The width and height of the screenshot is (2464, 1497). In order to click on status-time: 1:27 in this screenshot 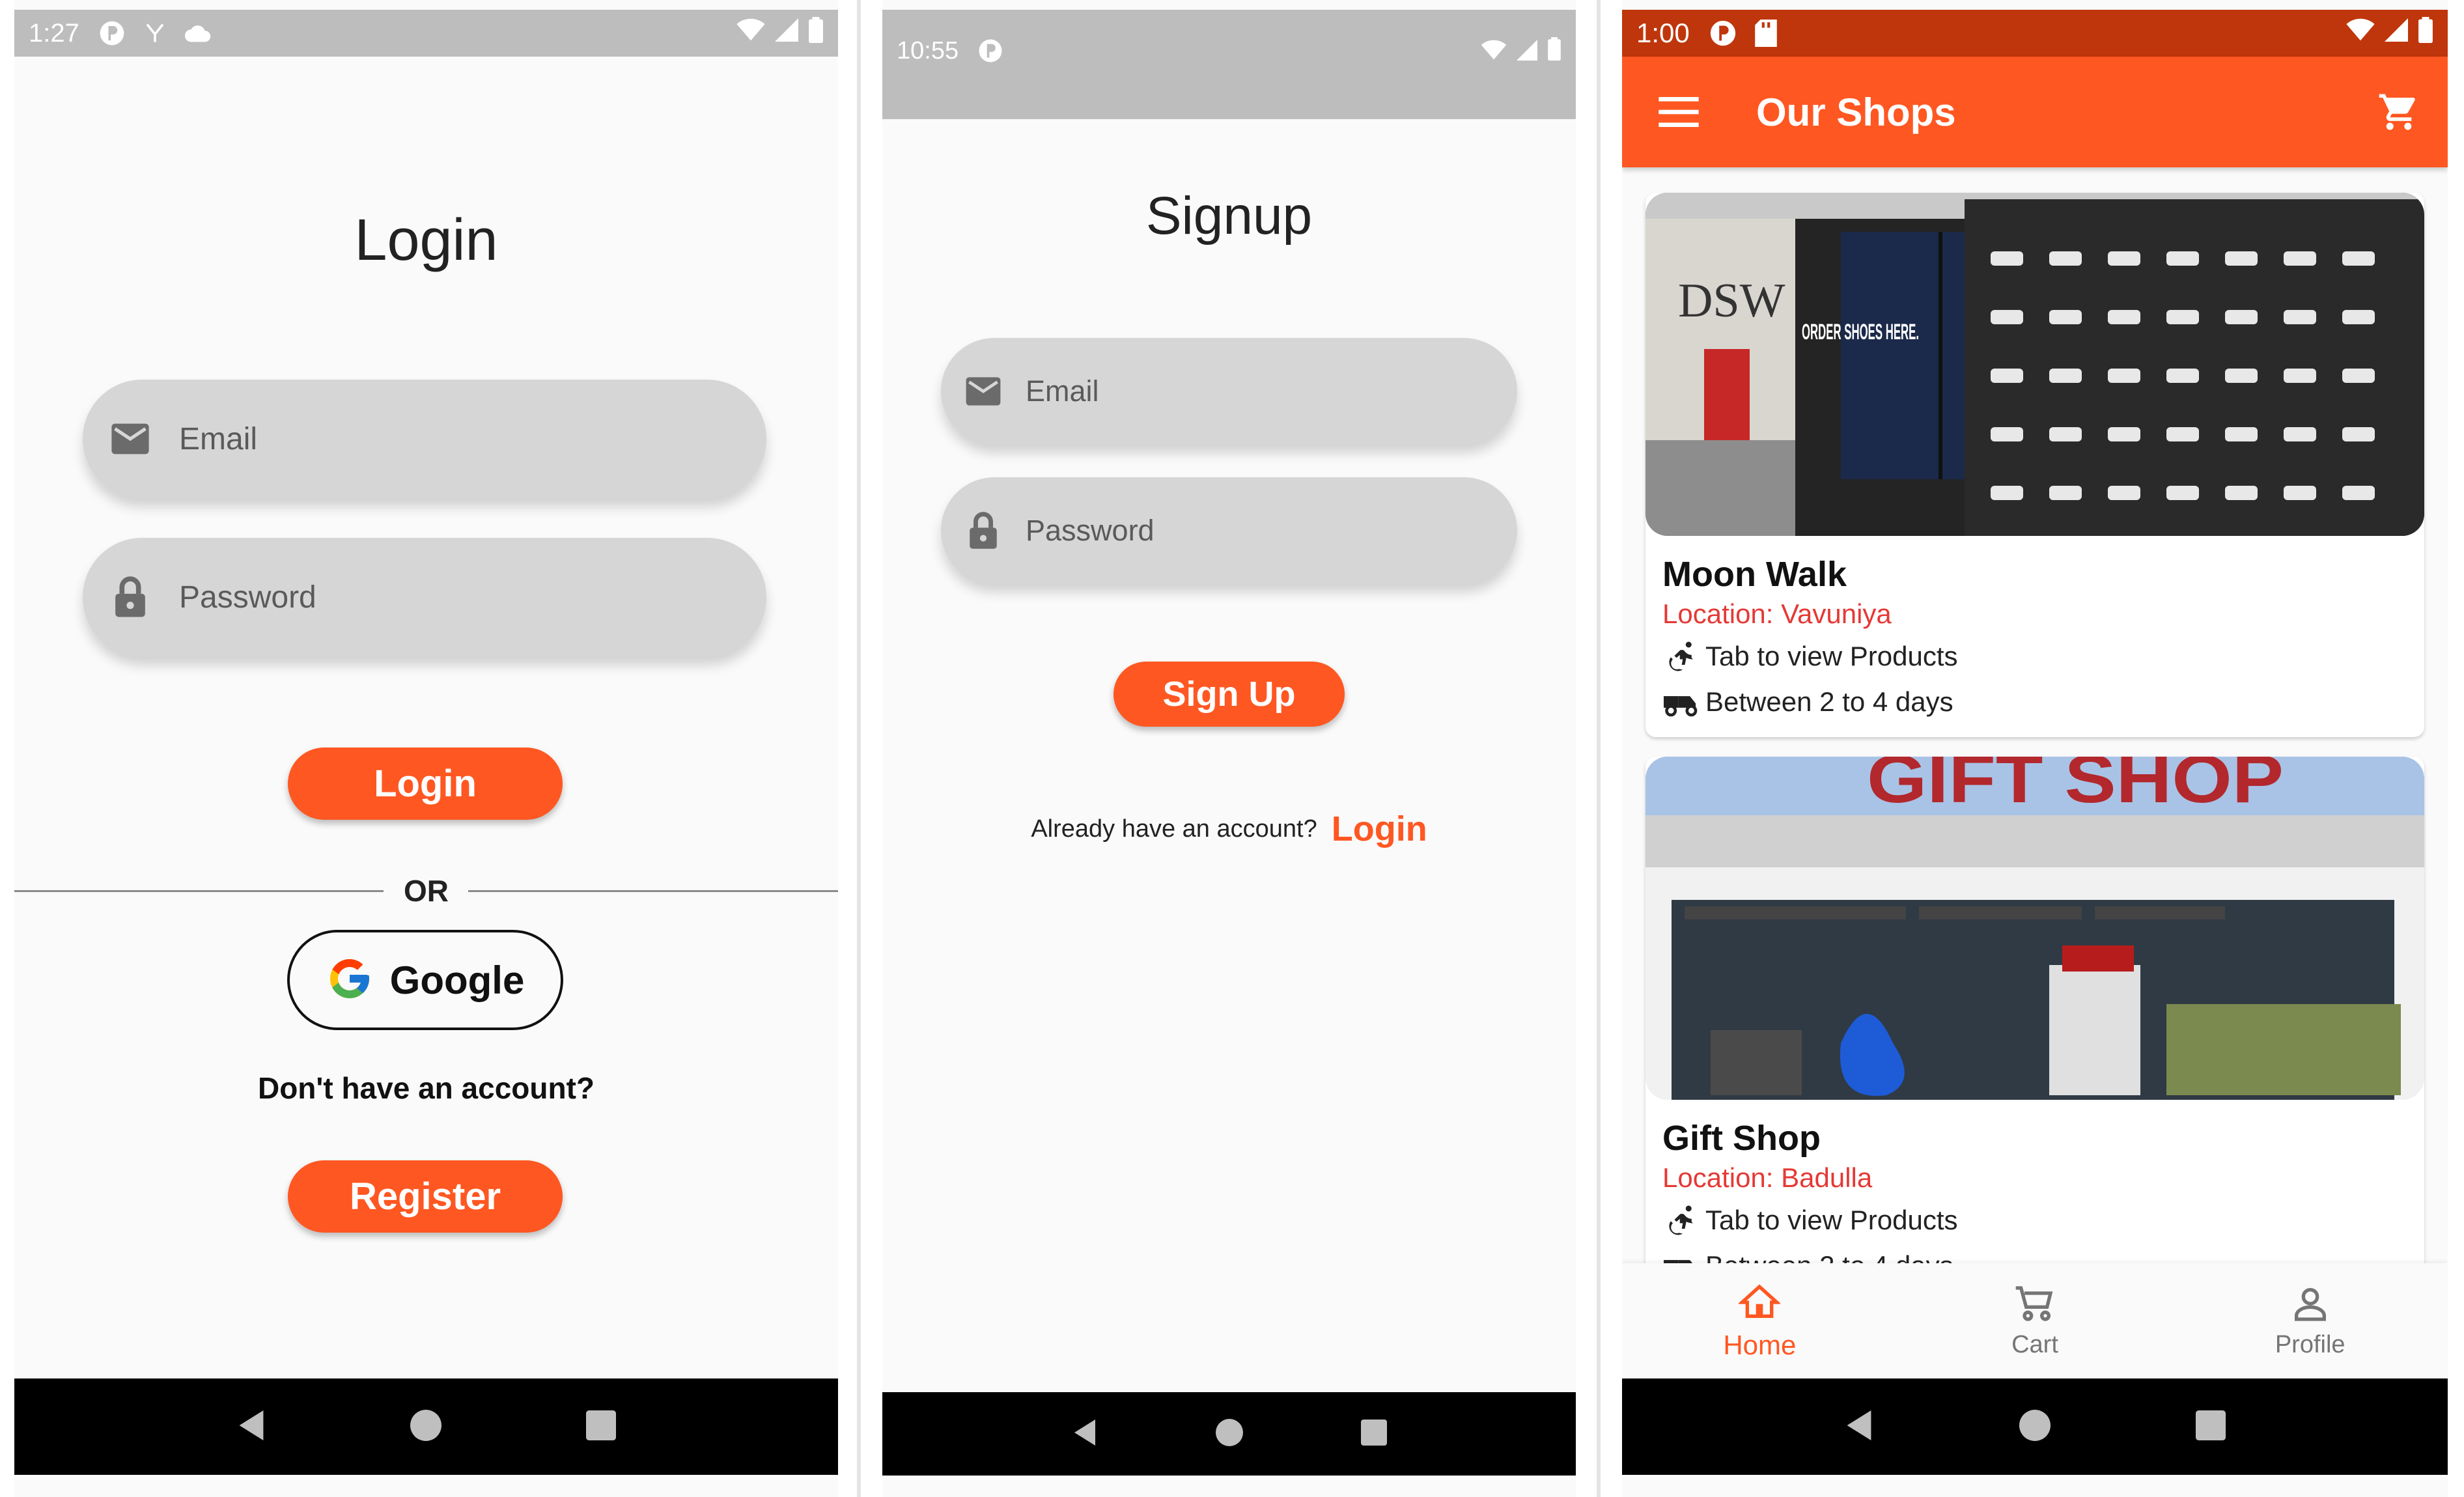, I will do `click(54, 33)`.